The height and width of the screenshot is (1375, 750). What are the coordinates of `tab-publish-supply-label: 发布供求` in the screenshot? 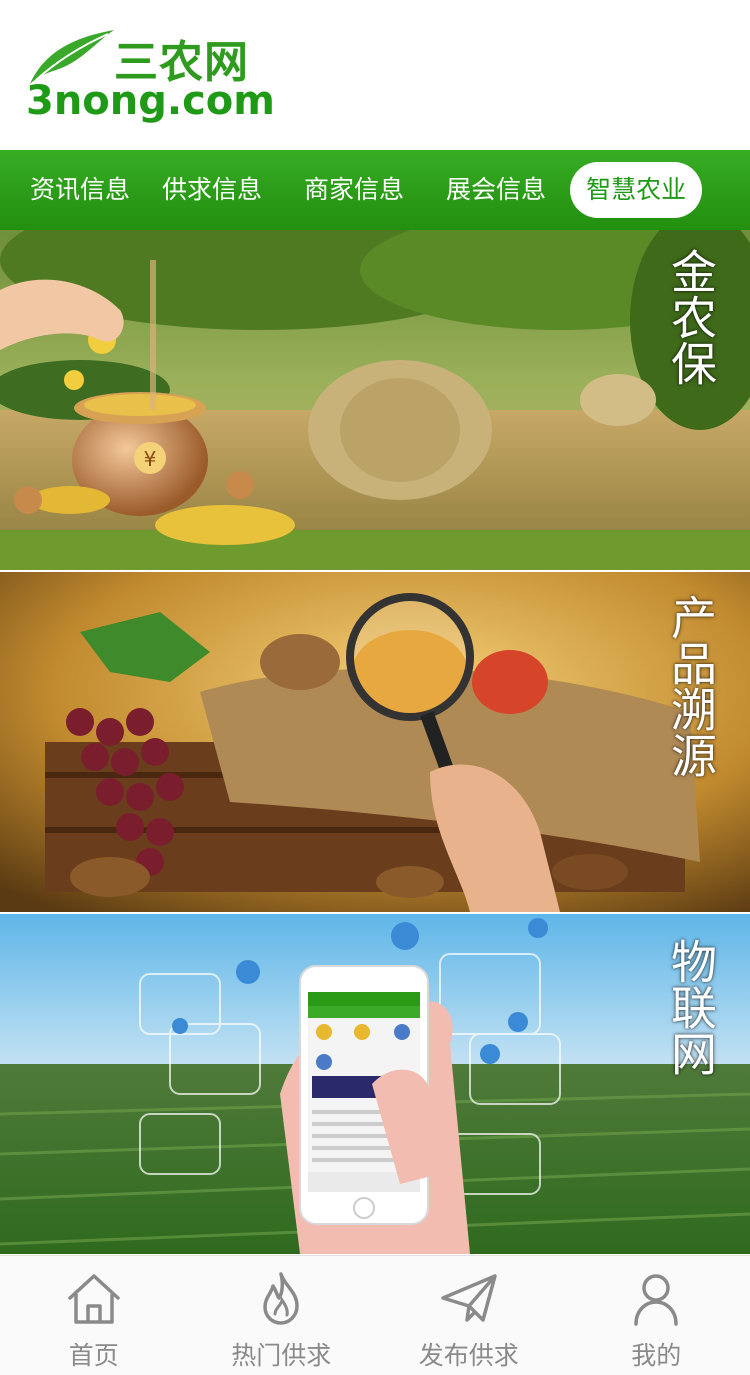 It's located at (468, 1355).